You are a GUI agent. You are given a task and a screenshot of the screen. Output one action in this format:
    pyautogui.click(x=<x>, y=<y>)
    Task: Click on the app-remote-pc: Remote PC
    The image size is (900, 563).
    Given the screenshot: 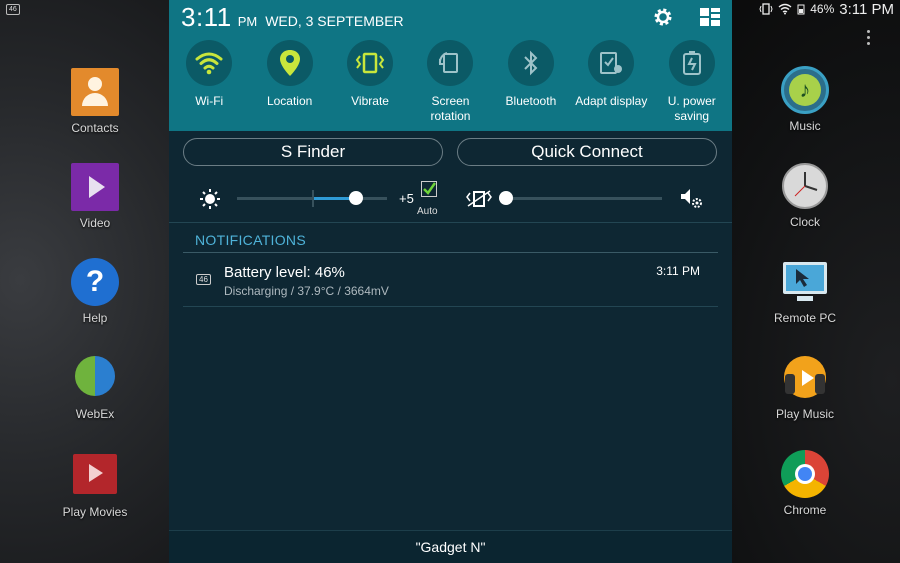 What is the action you would take?
    pyautogui.click(x=805, y=291)
    